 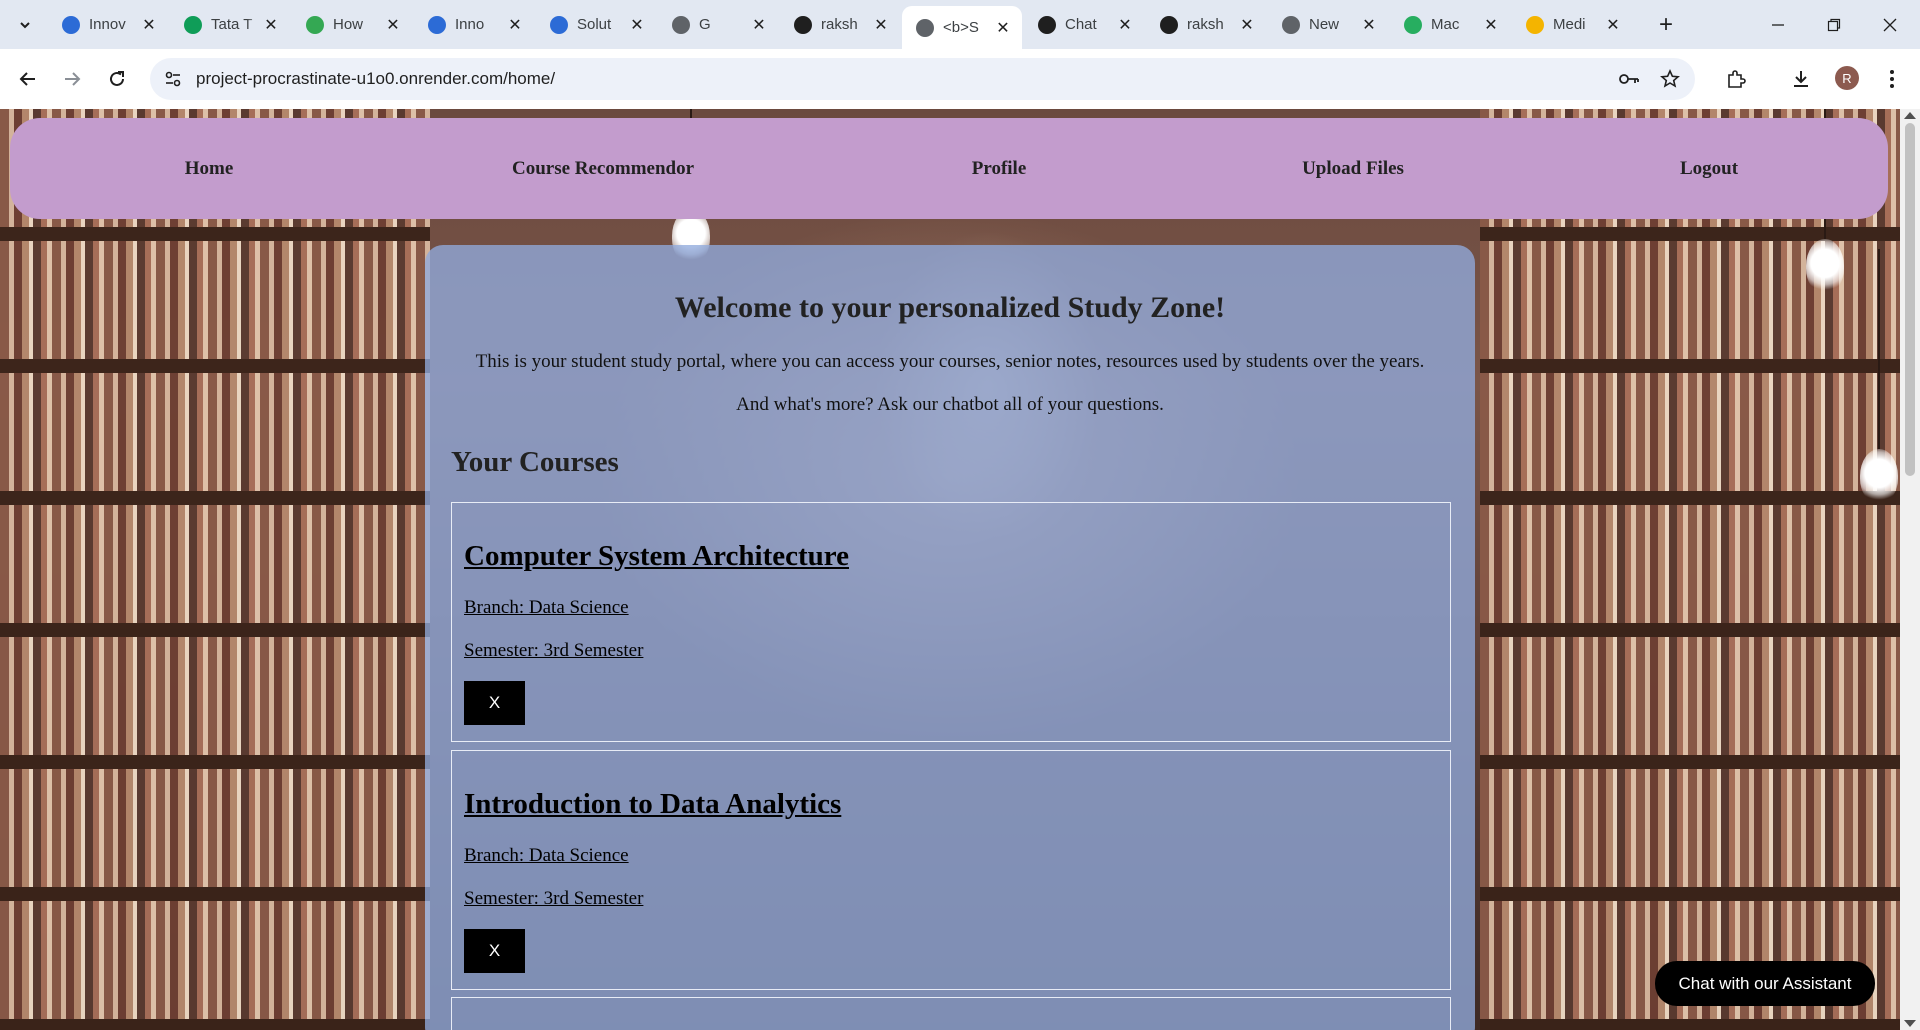 I want to click on key-icon, so click(x=1629, y=79).